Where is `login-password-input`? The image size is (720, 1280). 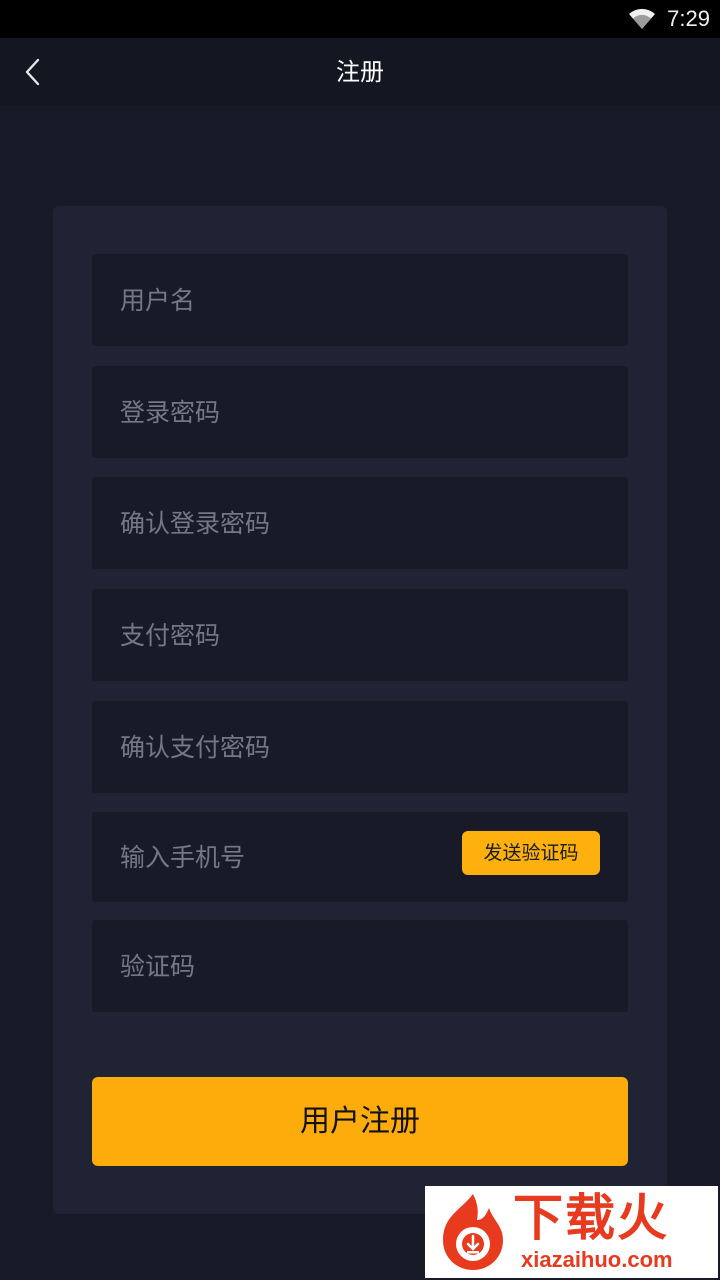 login-password-input is located at coordinates (360, 412).